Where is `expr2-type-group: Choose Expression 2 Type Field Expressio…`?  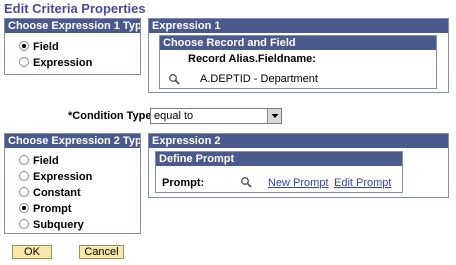
expr2-type-group: Choose Expression 2 Type Field Expressio… is located at coordinates (72, 183).